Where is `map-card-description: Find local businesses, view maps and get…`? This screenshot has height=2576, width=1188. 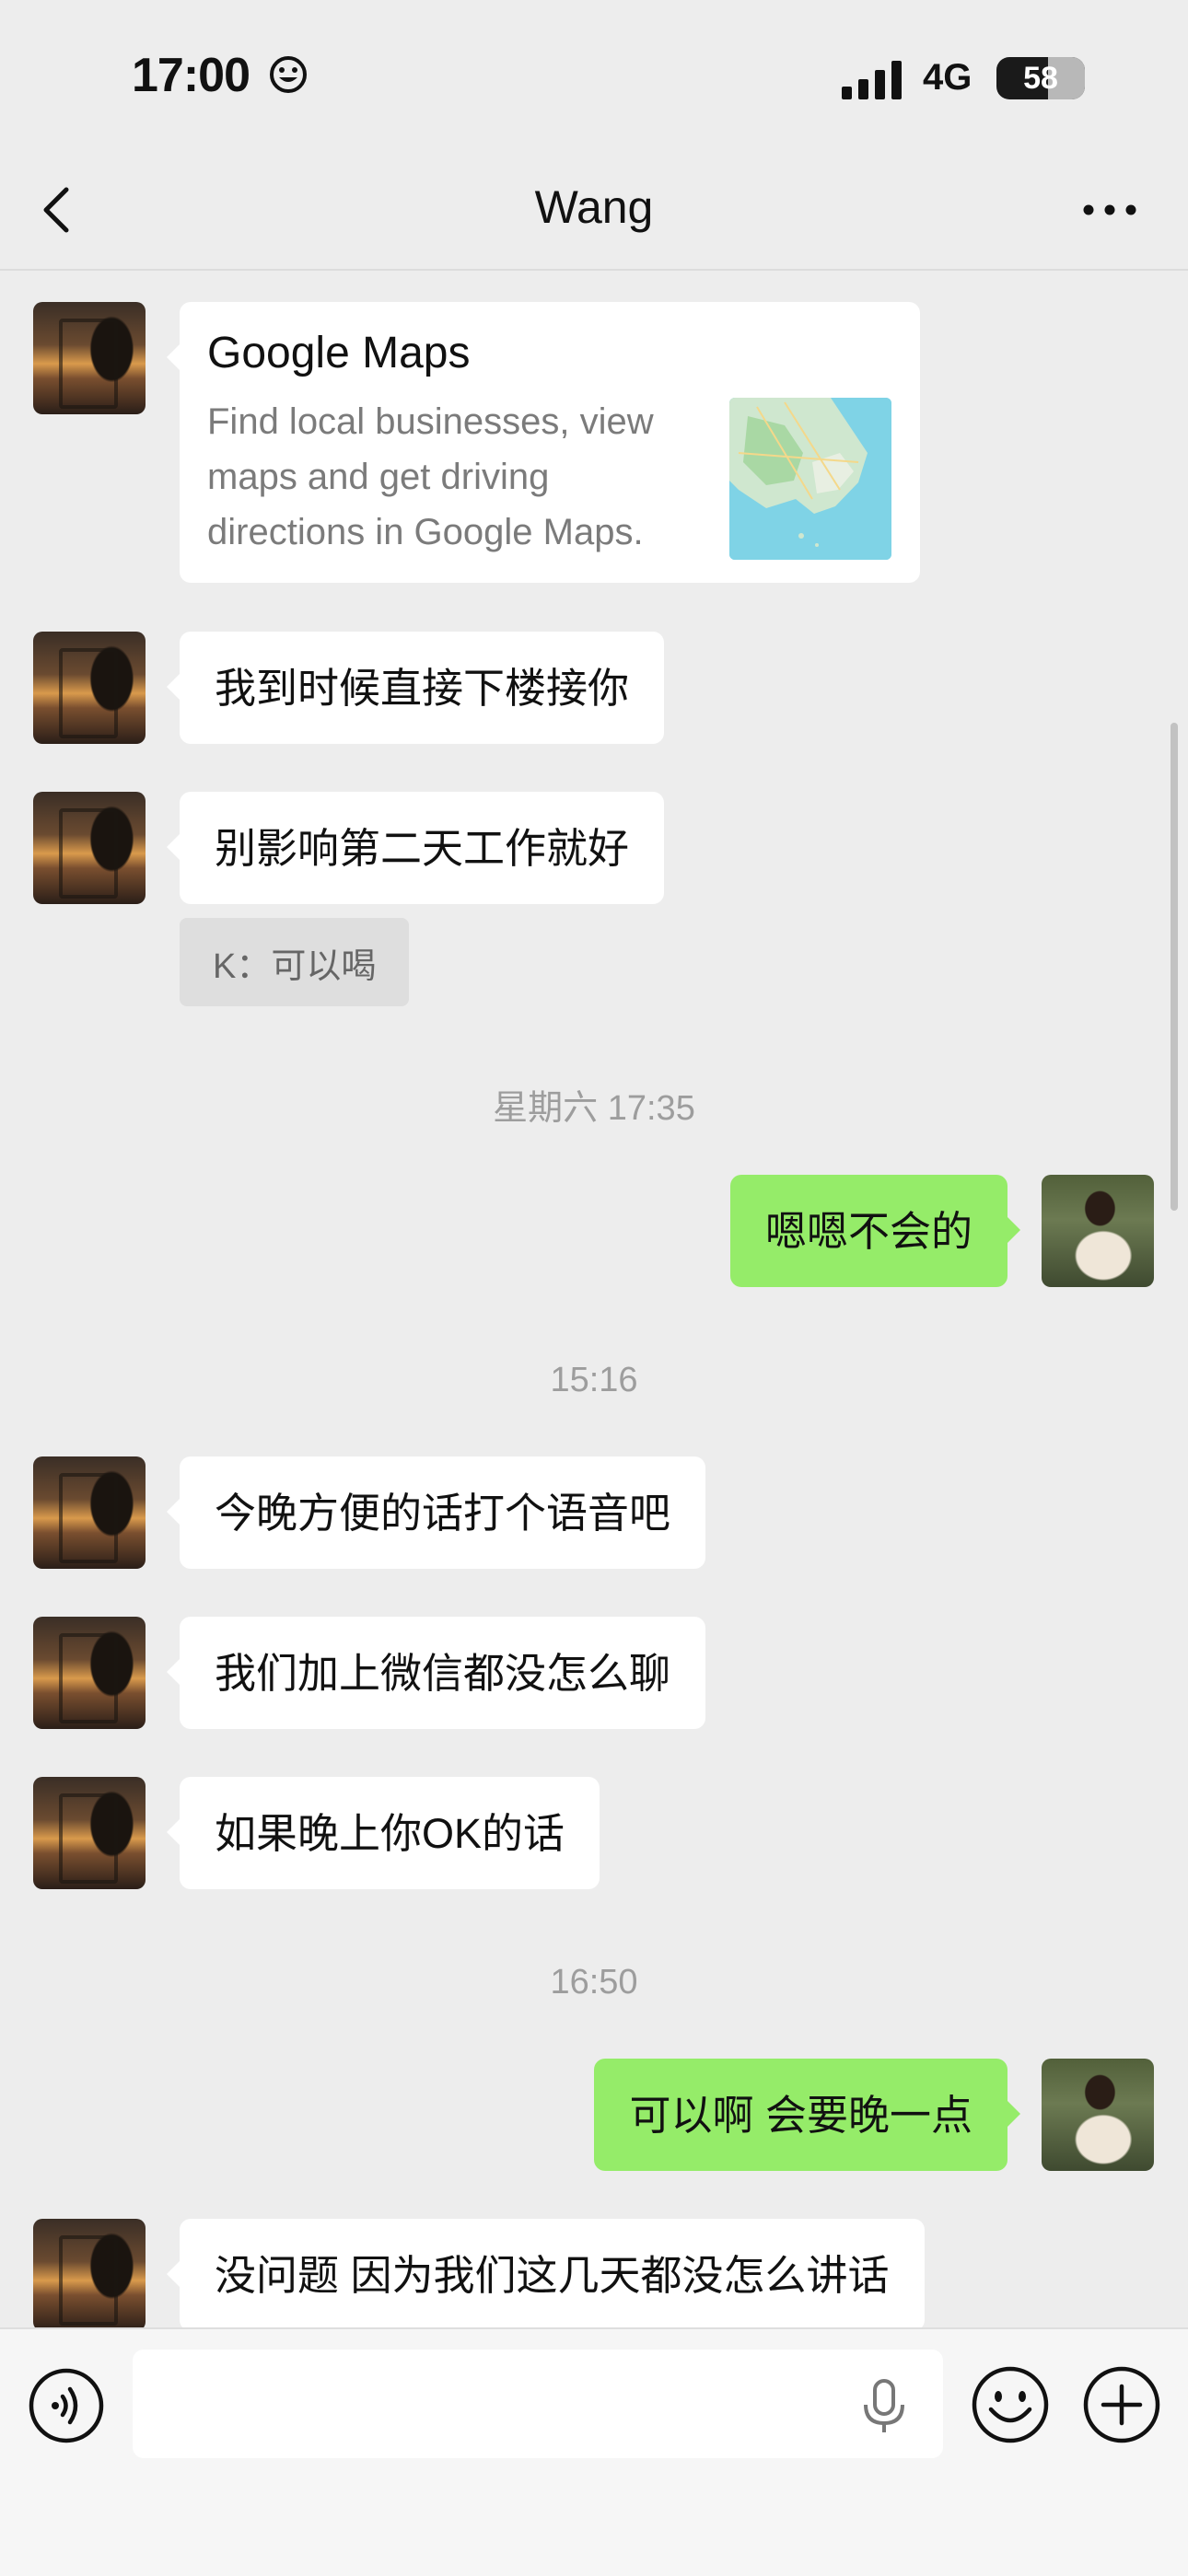 map-card-description: Find local businesses, view maps and get… is located at coordinates (430, 476).